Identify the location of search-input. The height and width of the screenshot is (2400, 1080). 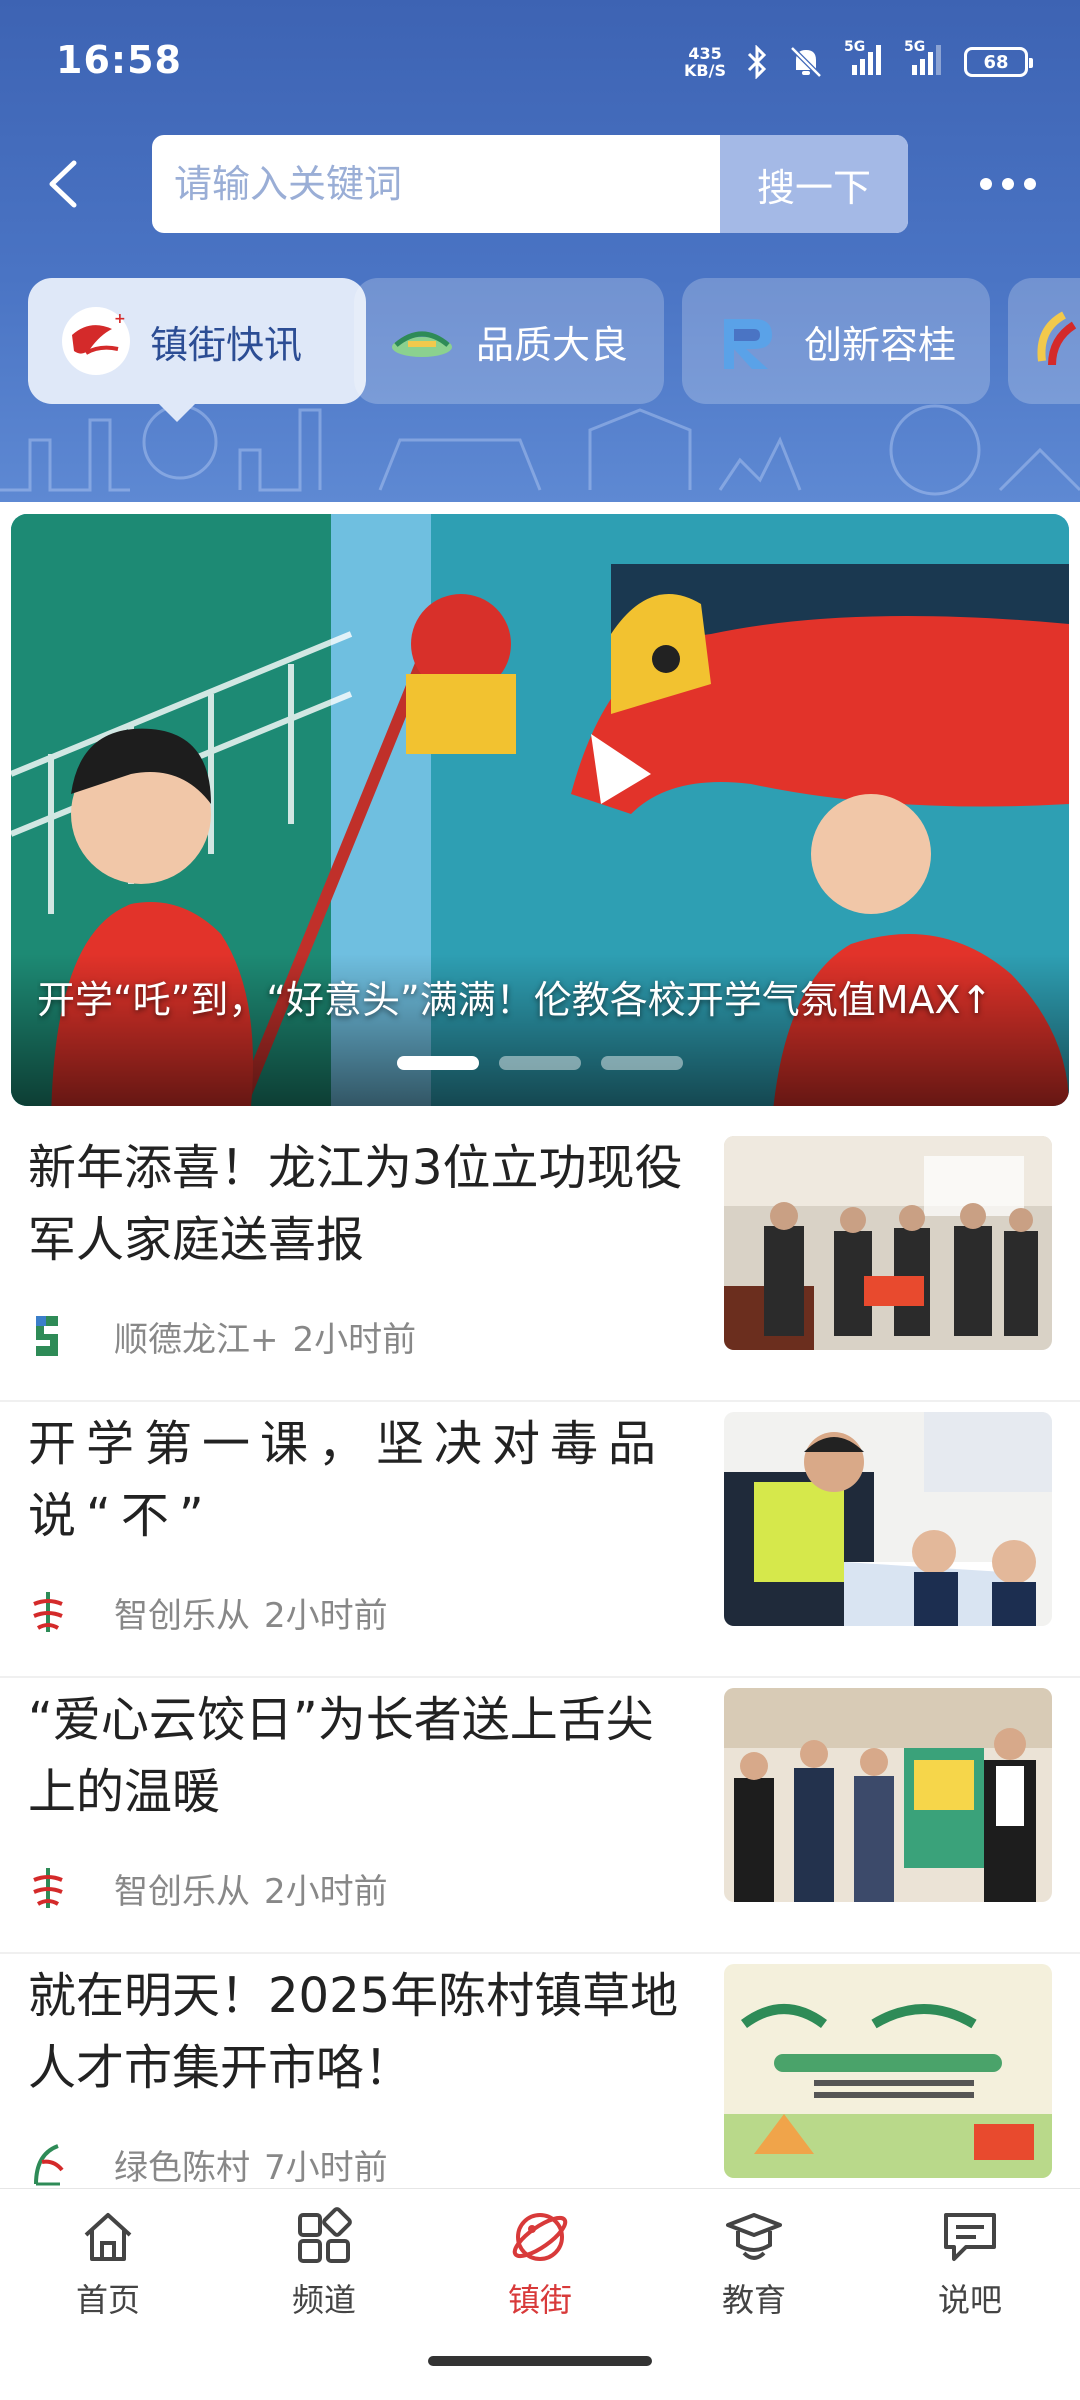
(435, 184).